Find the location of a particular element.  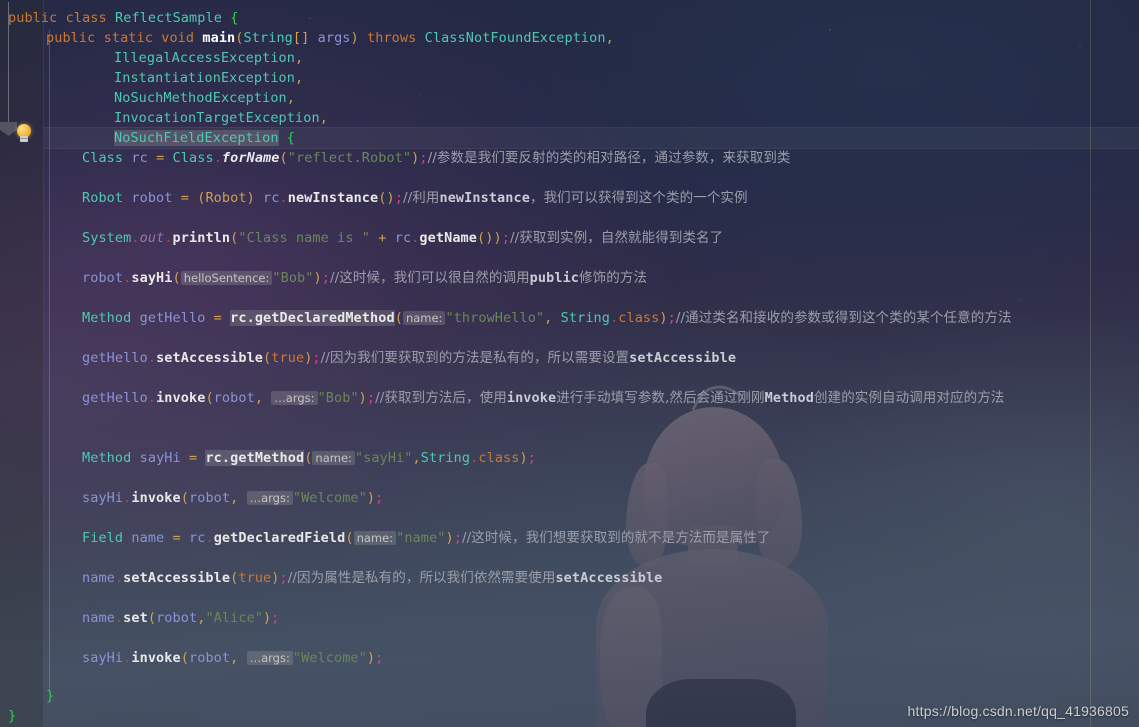

token-exception: ClassNotFoundException is located at coordinates (515, 38).